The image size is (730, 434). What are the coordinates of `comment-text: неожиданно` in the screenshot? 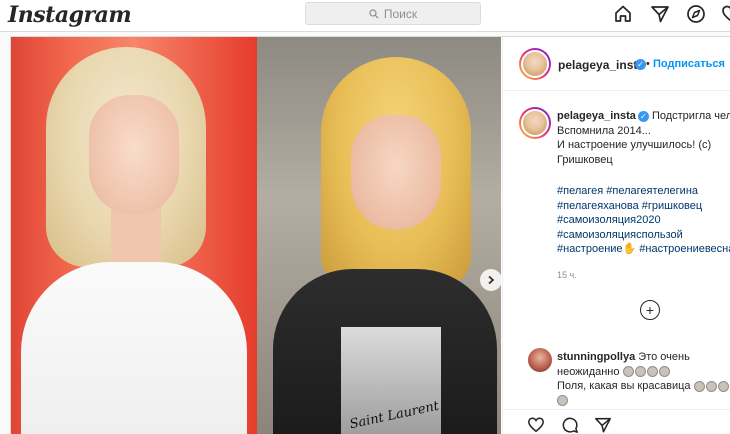 It's located at (588, 371).